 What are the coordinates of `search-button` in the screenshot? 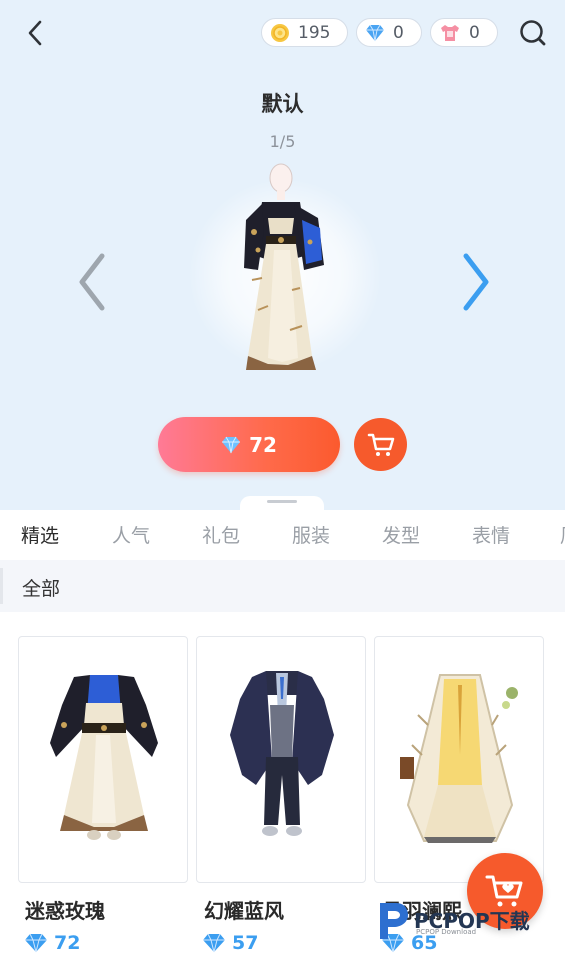 It's located at (533, 33).